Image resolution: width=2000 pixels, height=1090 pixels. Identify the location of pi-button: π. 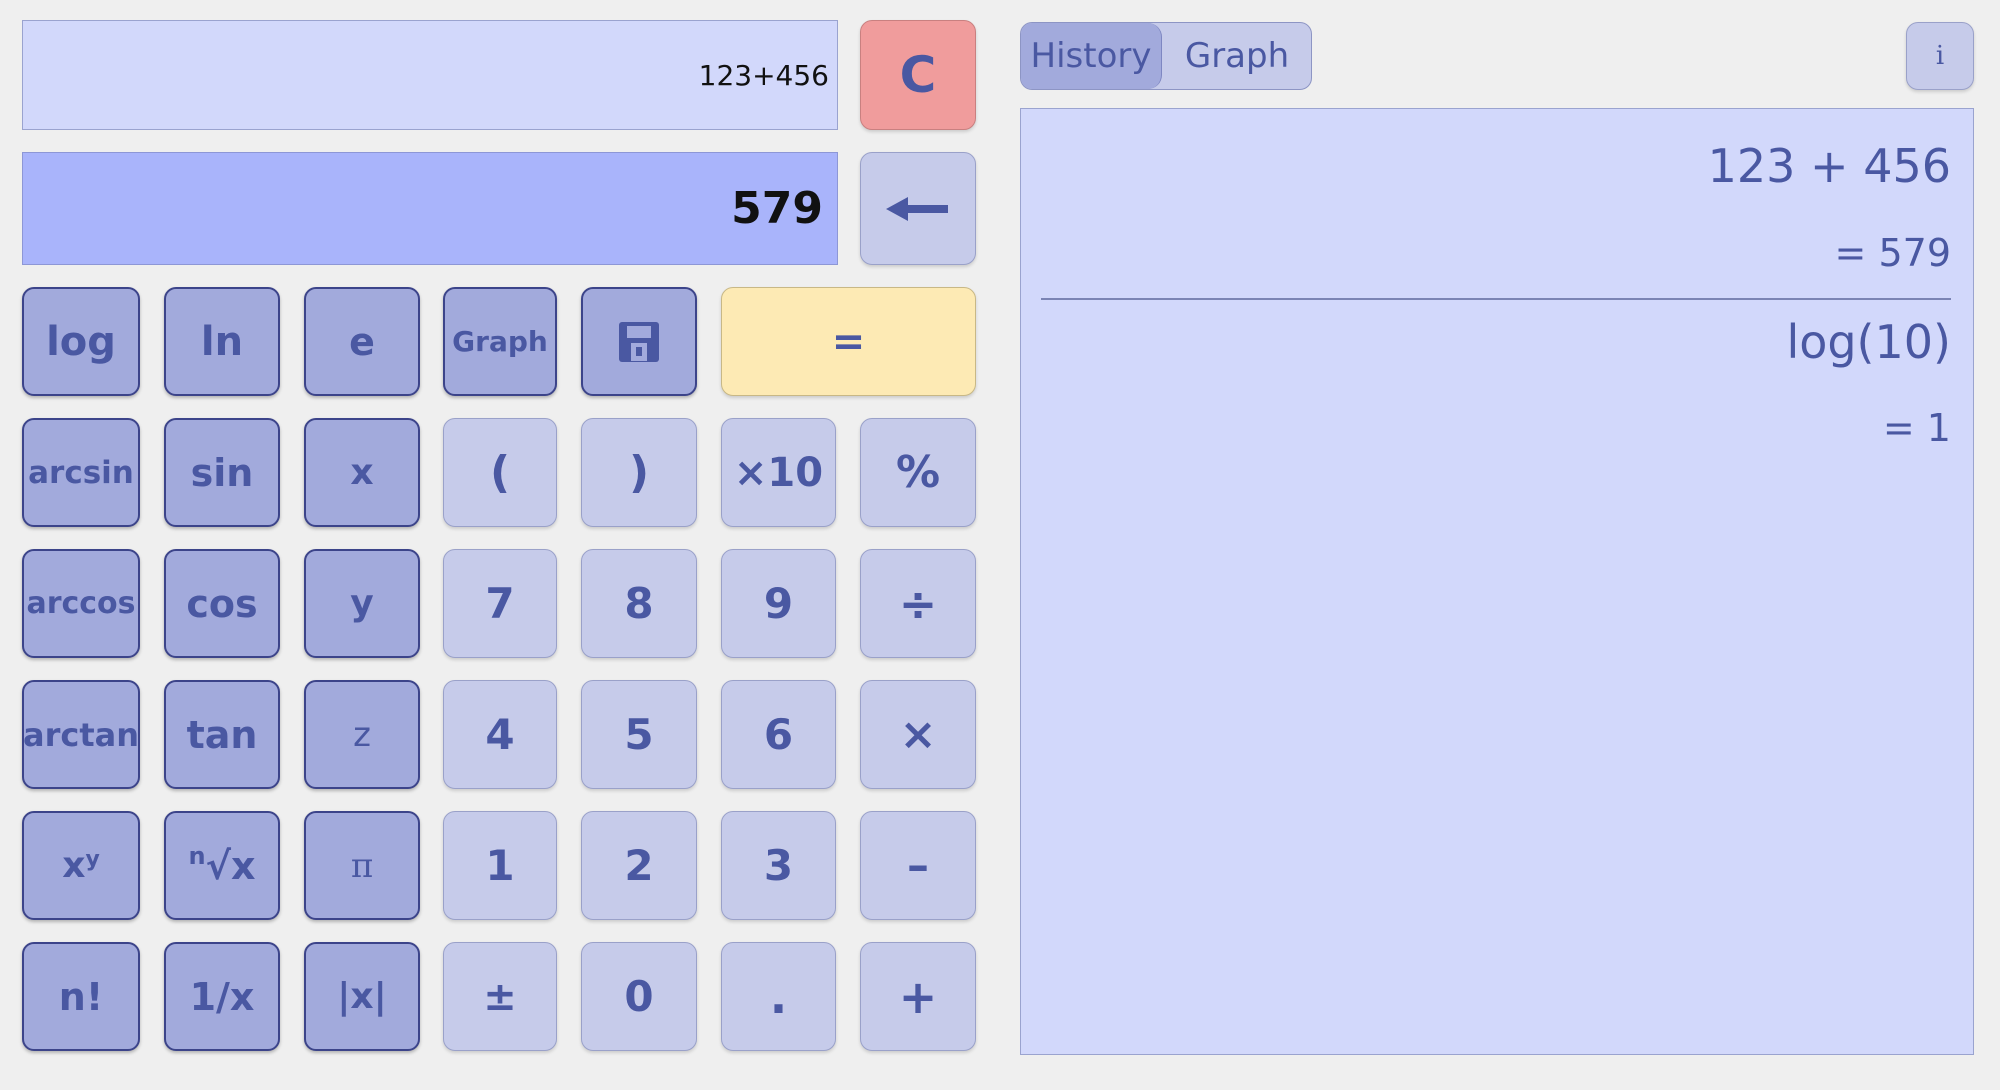
(362, 865).